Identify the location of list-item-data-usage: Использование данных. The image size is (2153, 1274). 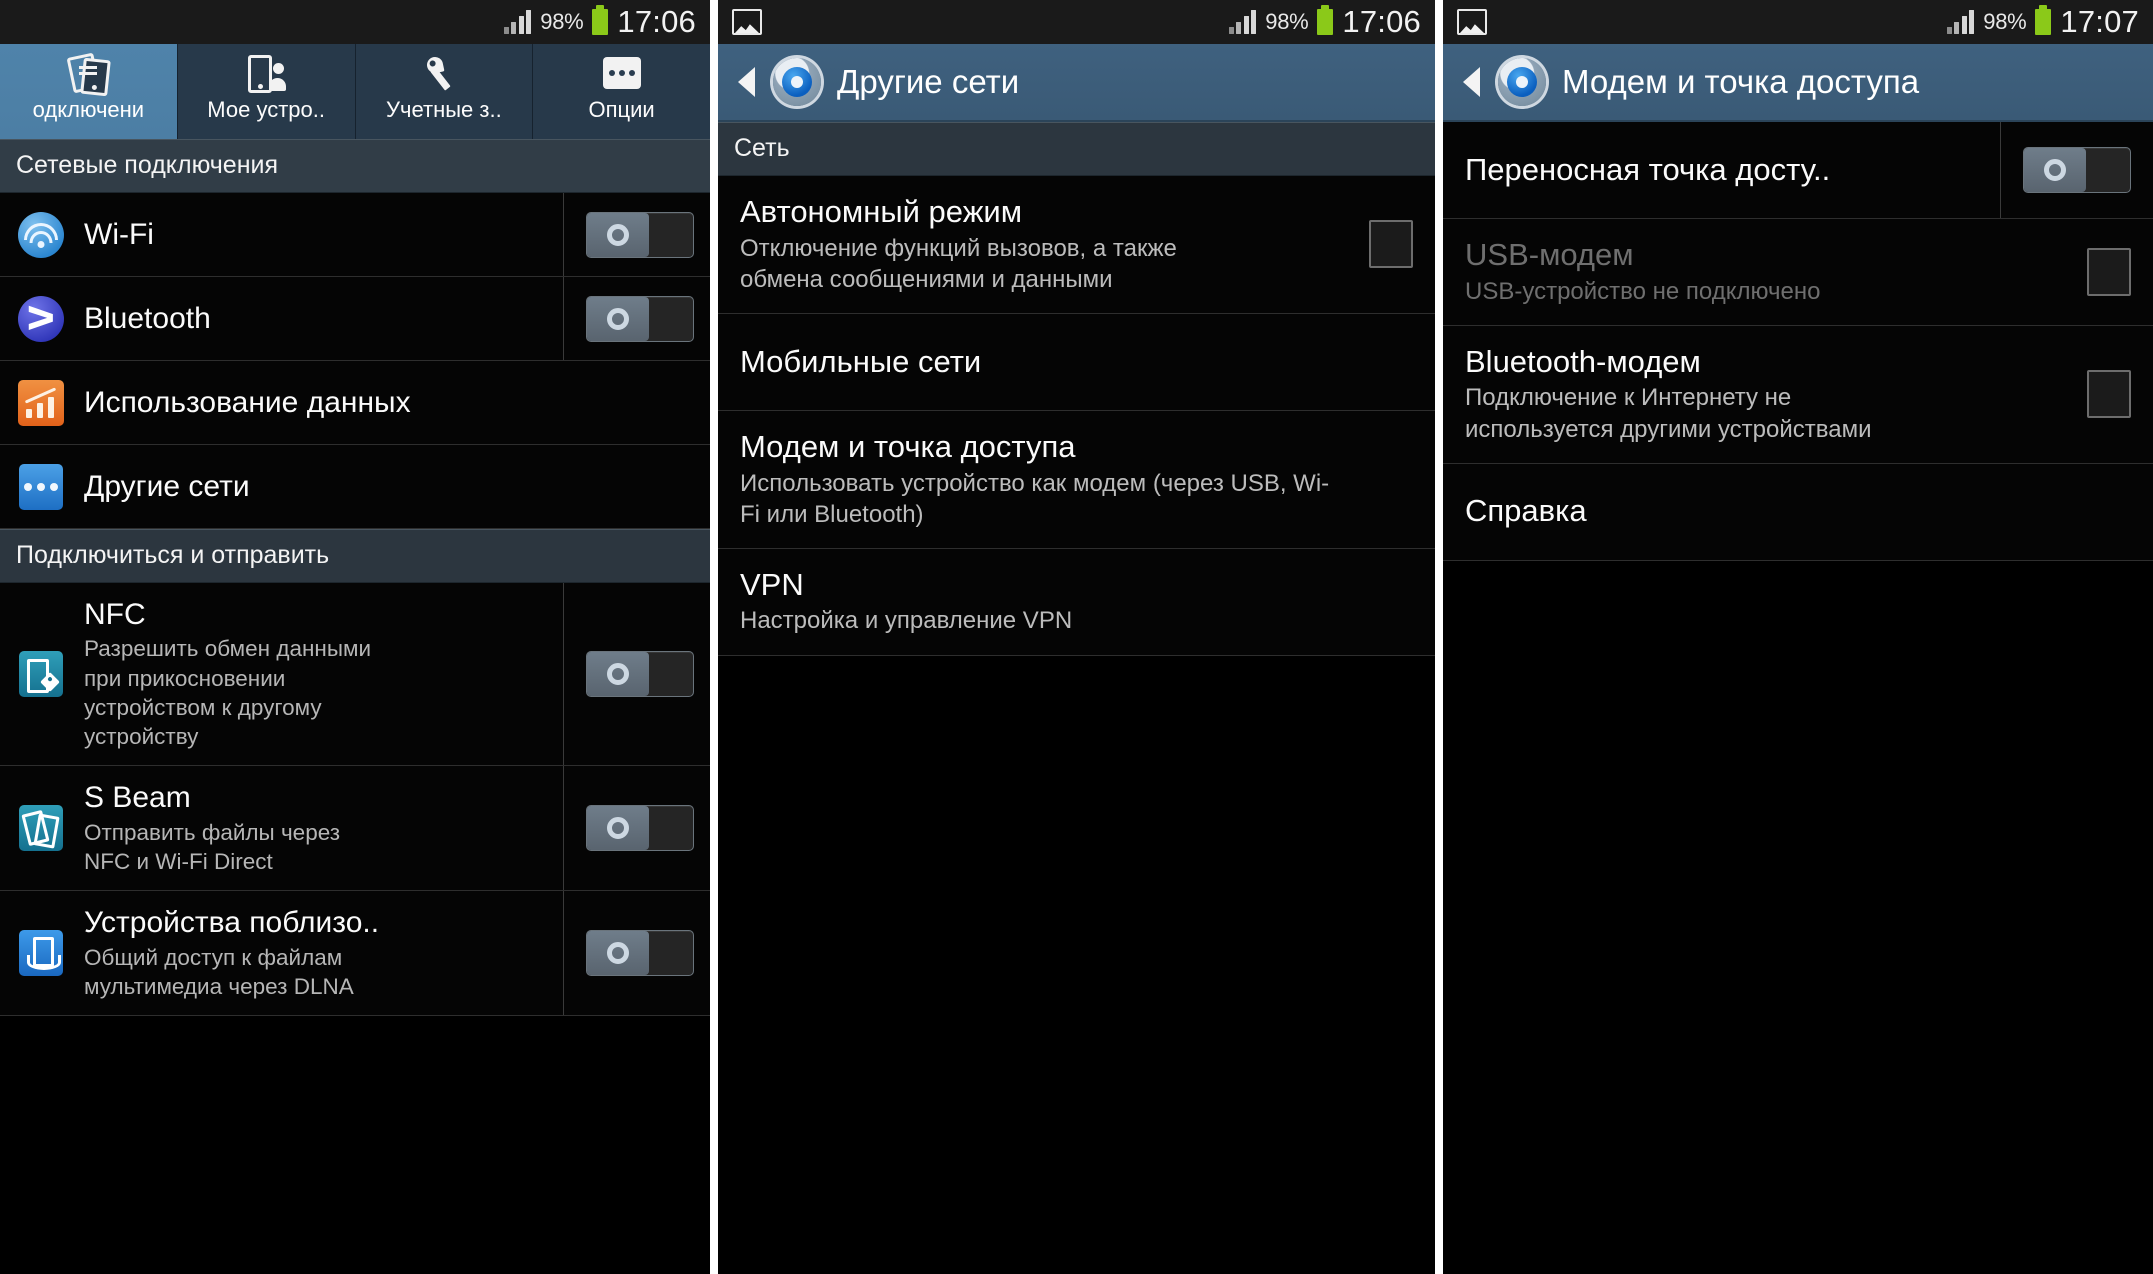
(355, 403).